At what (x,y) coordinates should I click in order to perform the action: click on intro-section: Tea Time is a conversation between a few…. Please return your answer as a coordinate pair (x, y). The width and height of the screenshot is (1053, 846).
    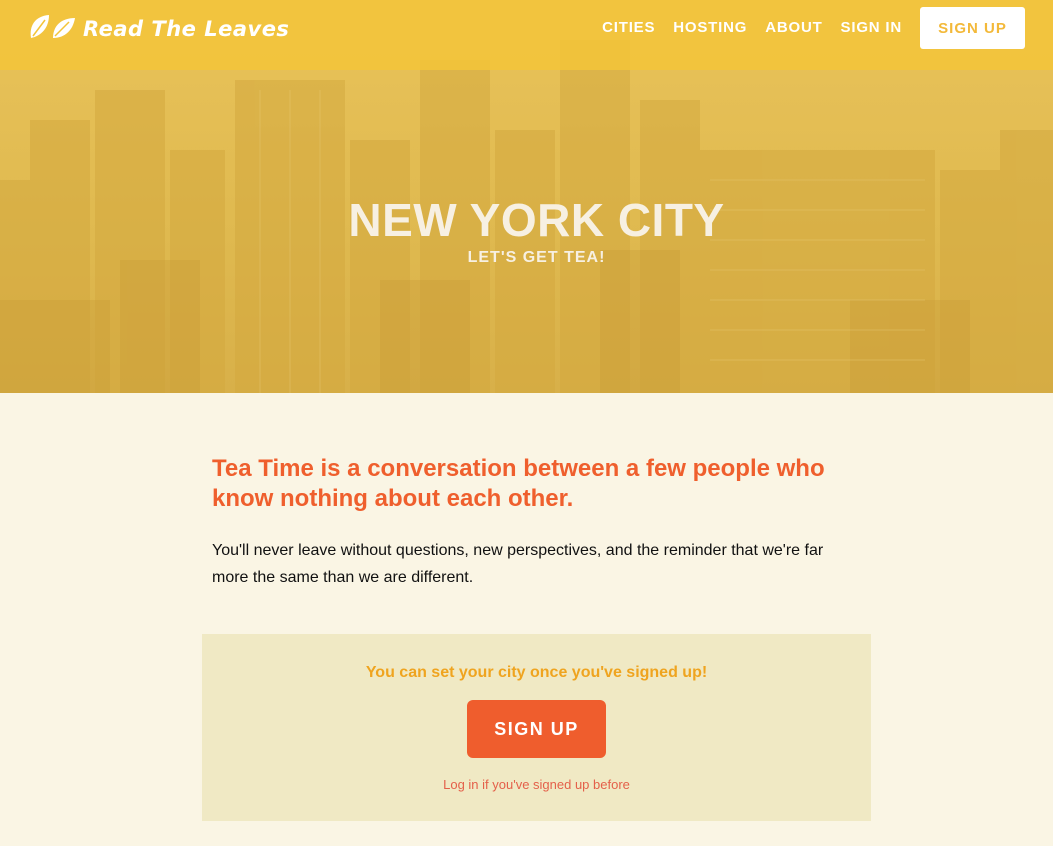
    Looking at the image, I should click on (532, 522).